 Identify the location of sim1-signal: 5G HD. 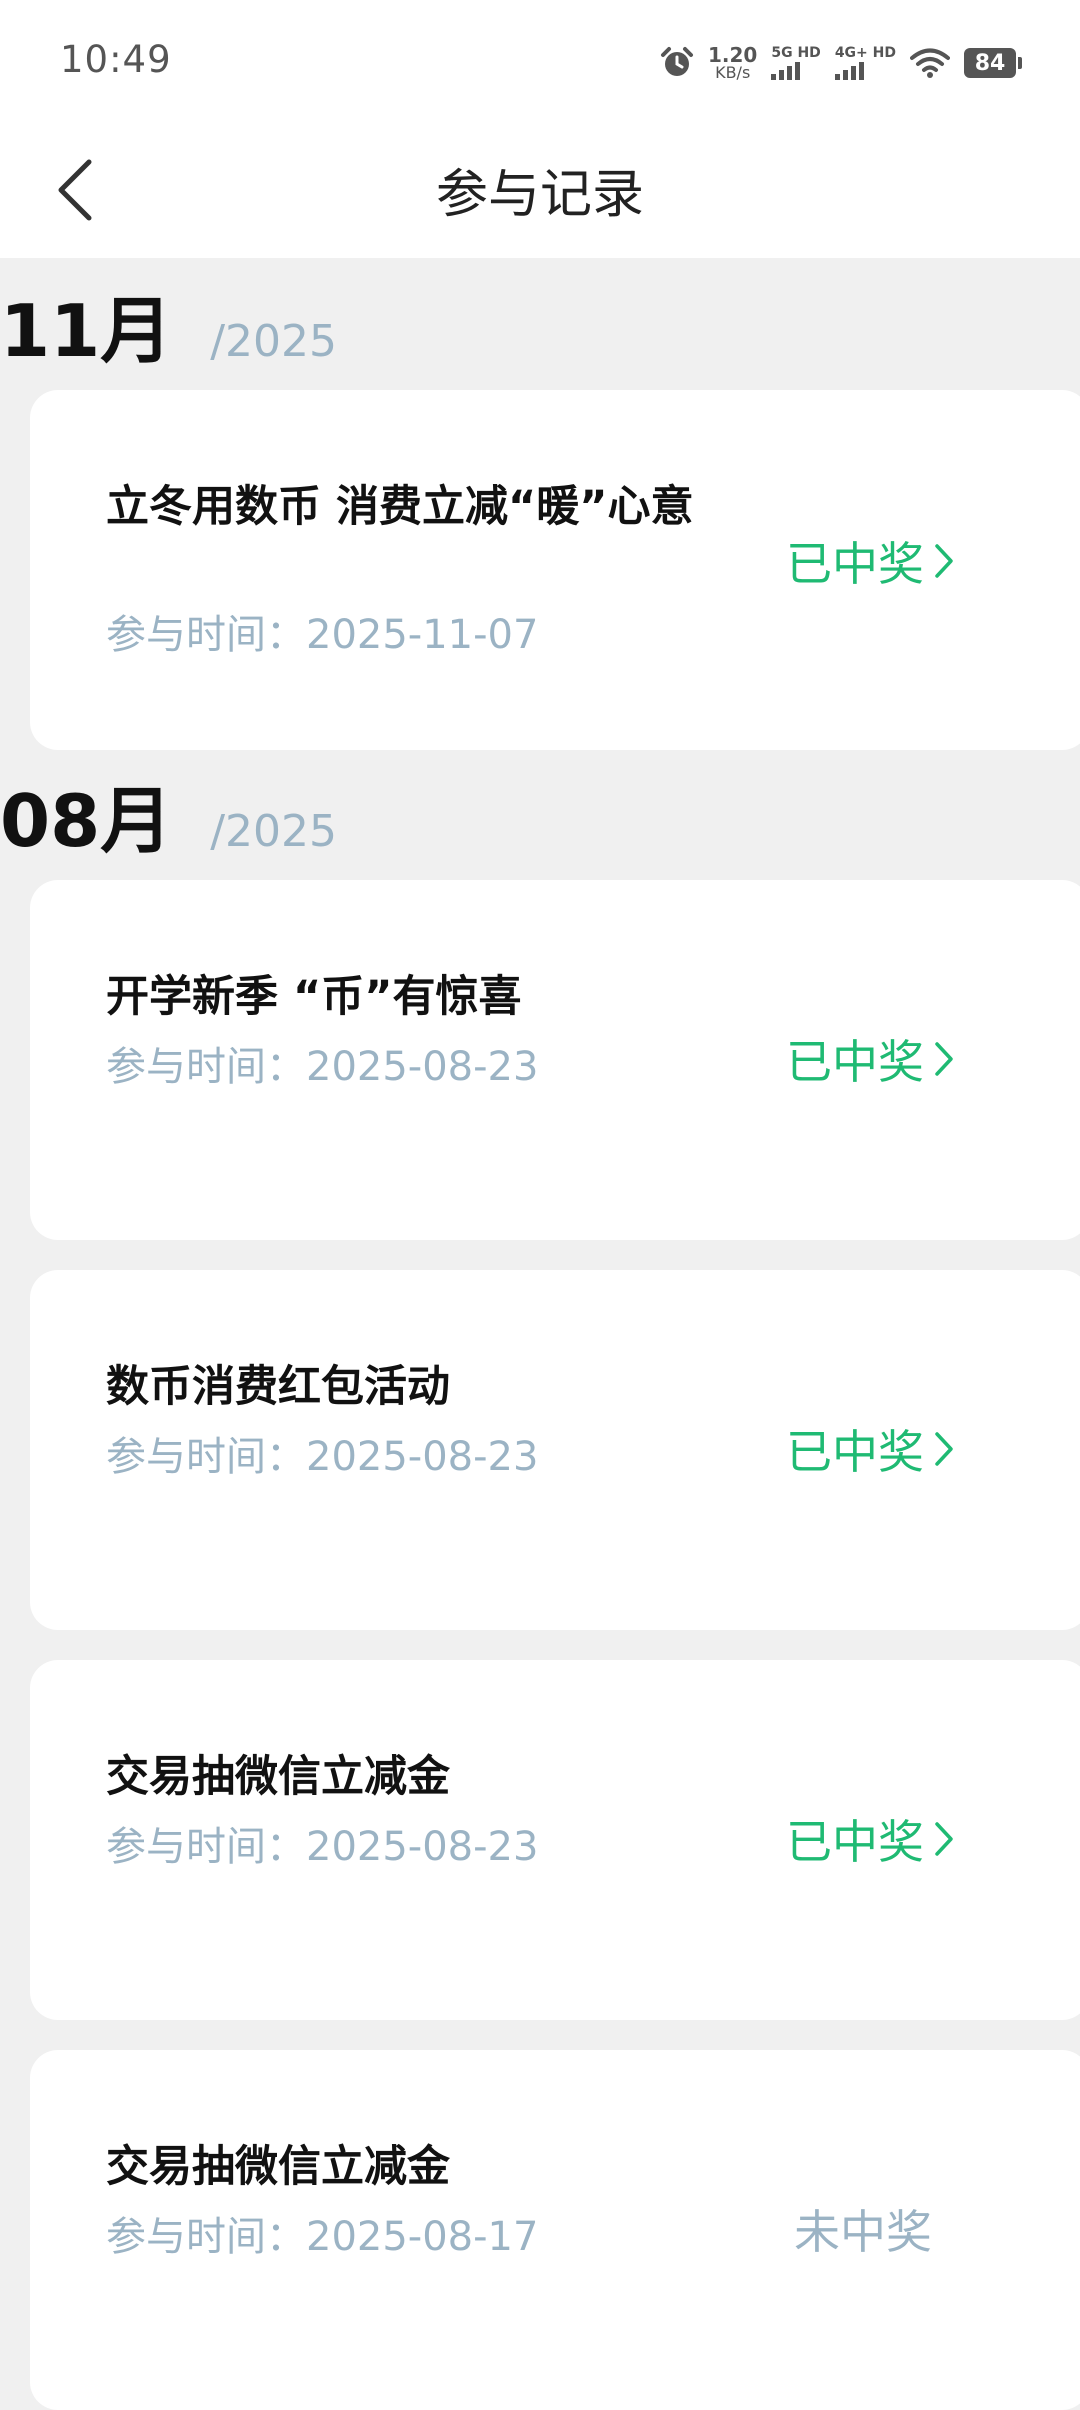
(796, 62).